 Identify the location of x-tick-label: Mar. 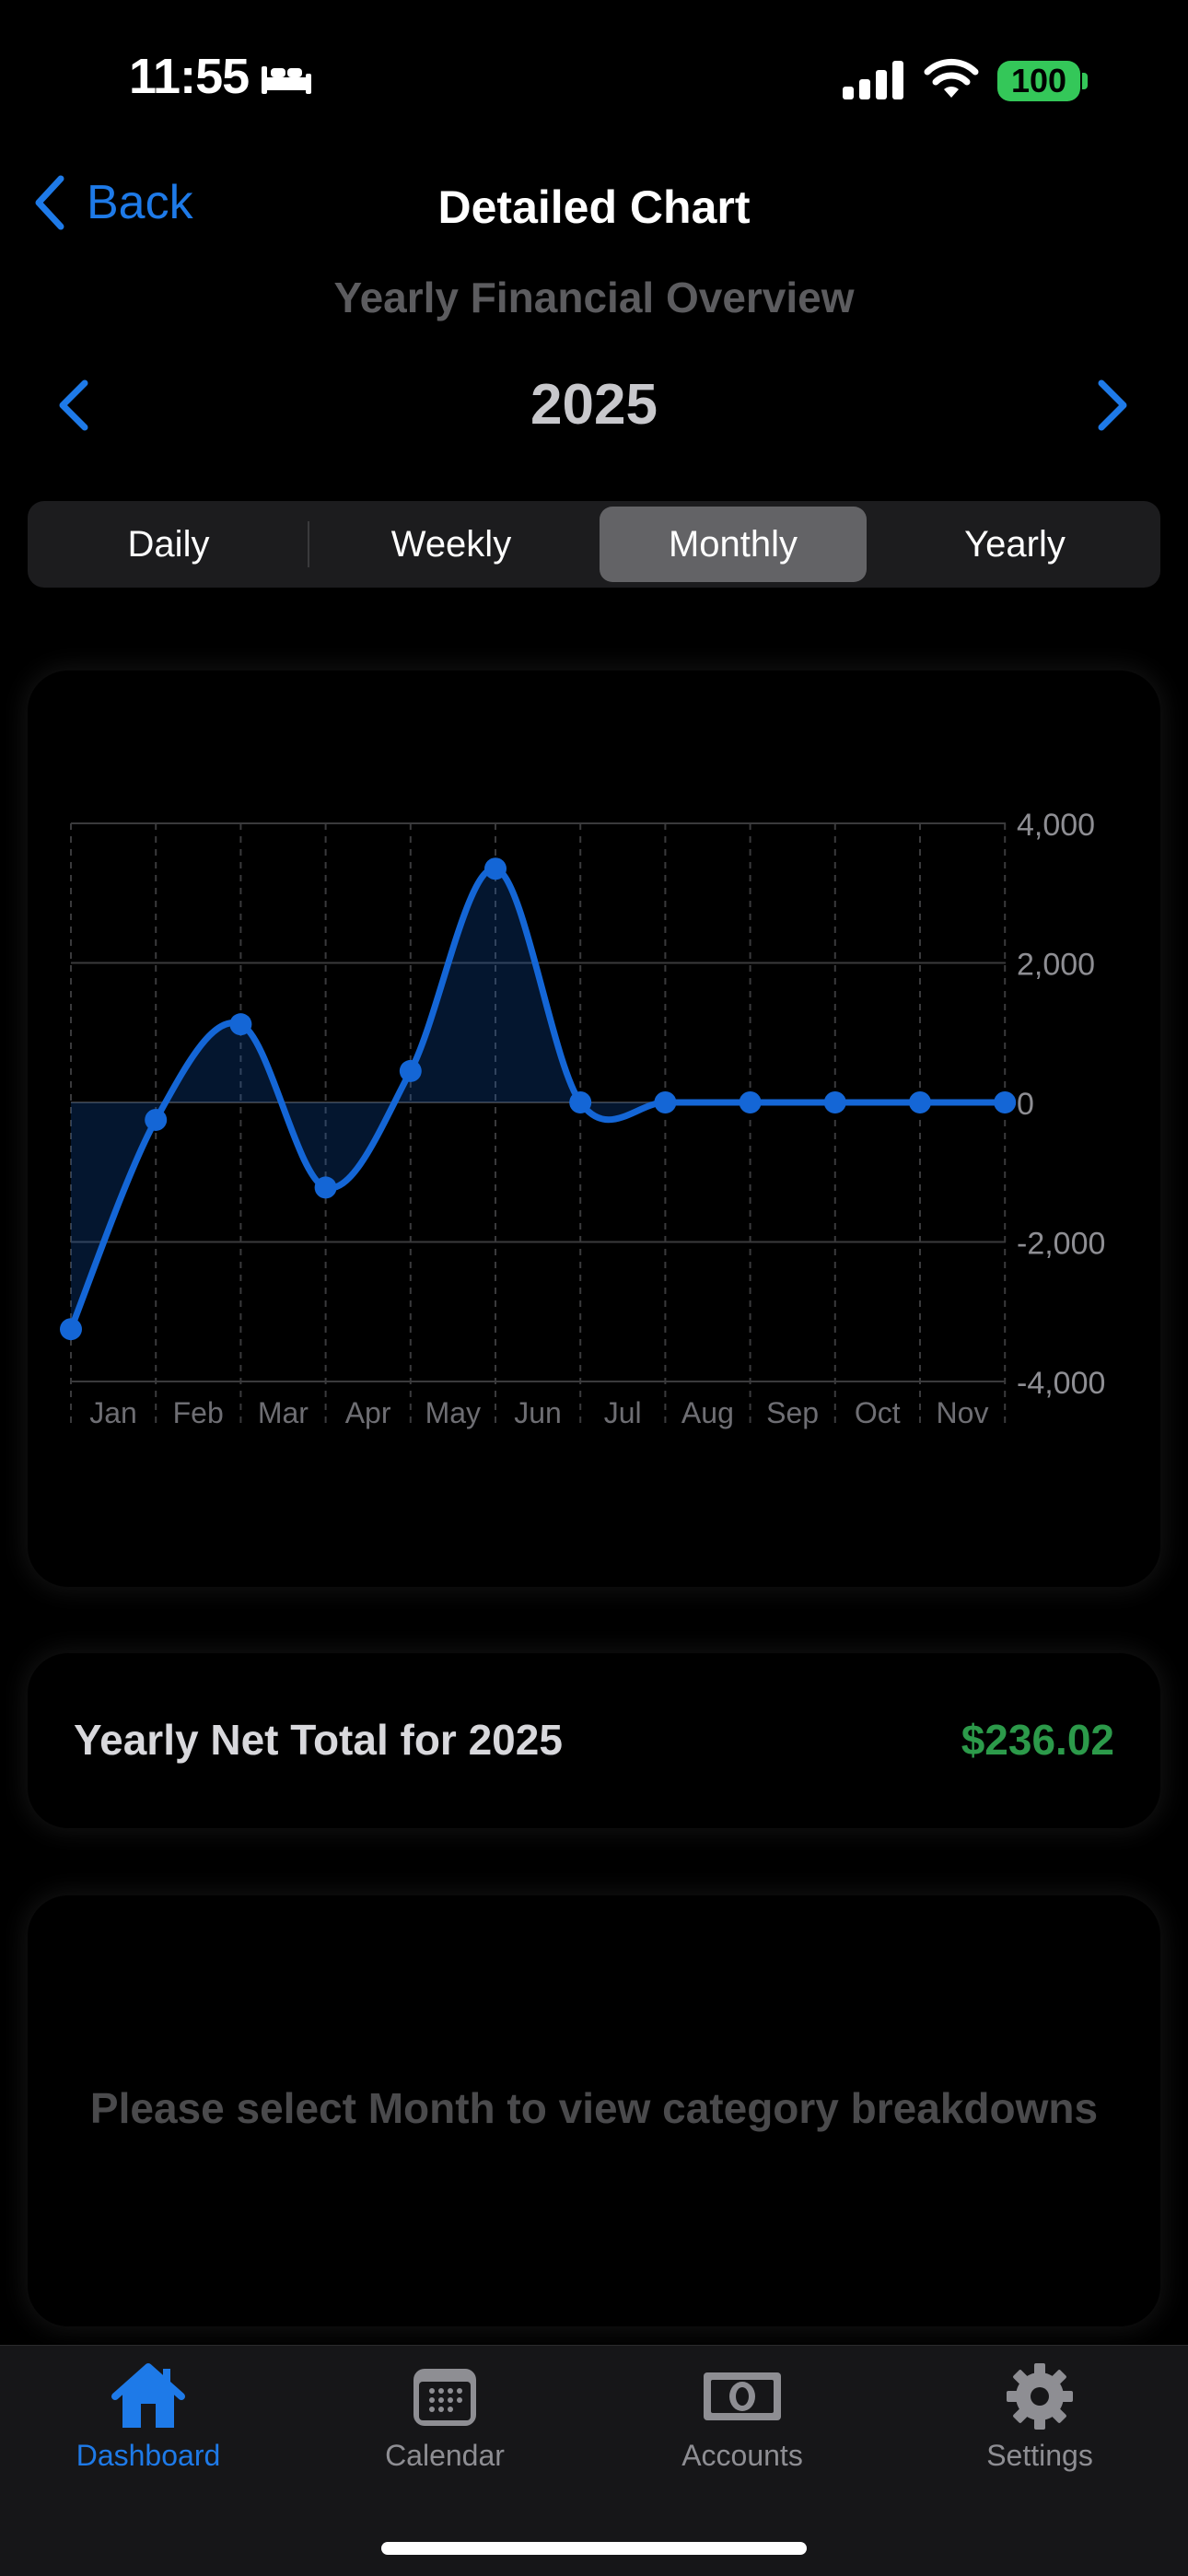
(283, 1412).